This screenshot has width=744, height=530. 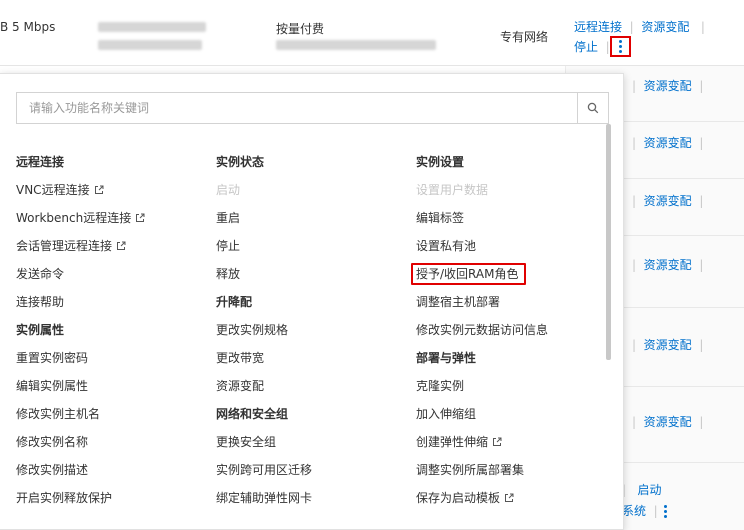 What do you see at coordinates (634, 511) in the screenshot?
I see `system-link: 系统` at bounding box center [634, 511].